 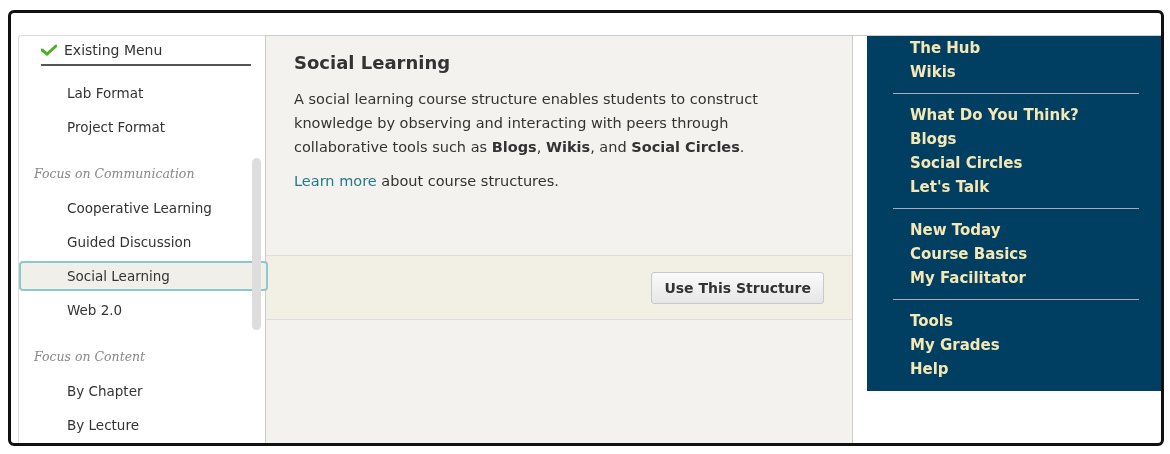 What do you see at coordinates (256, 244) in the screenshot?
I see `scrollbar` at bounding box center [256, 244].